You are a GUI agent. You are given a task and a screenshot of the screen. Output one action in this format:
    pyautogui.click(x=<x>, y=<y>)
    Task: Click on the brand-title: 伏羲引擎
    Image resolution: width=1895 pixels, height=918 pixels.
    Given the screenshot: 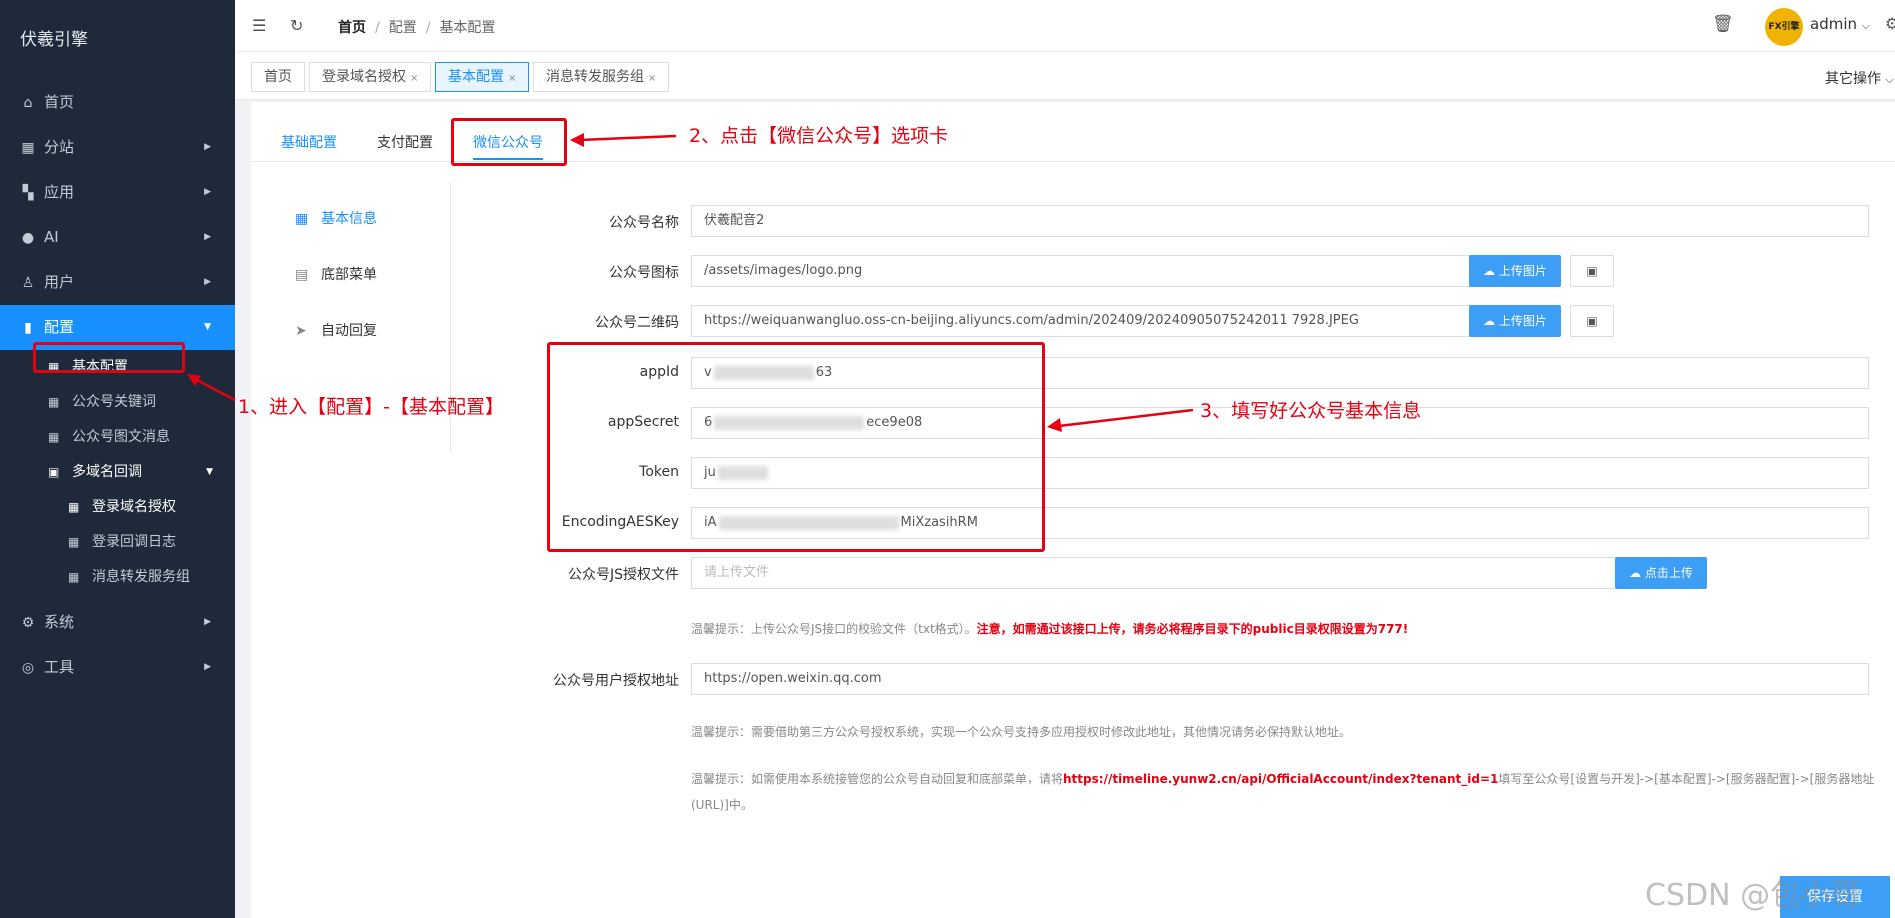 What is the action you would take?
    pyautogui.click(x=54, y=40)
    